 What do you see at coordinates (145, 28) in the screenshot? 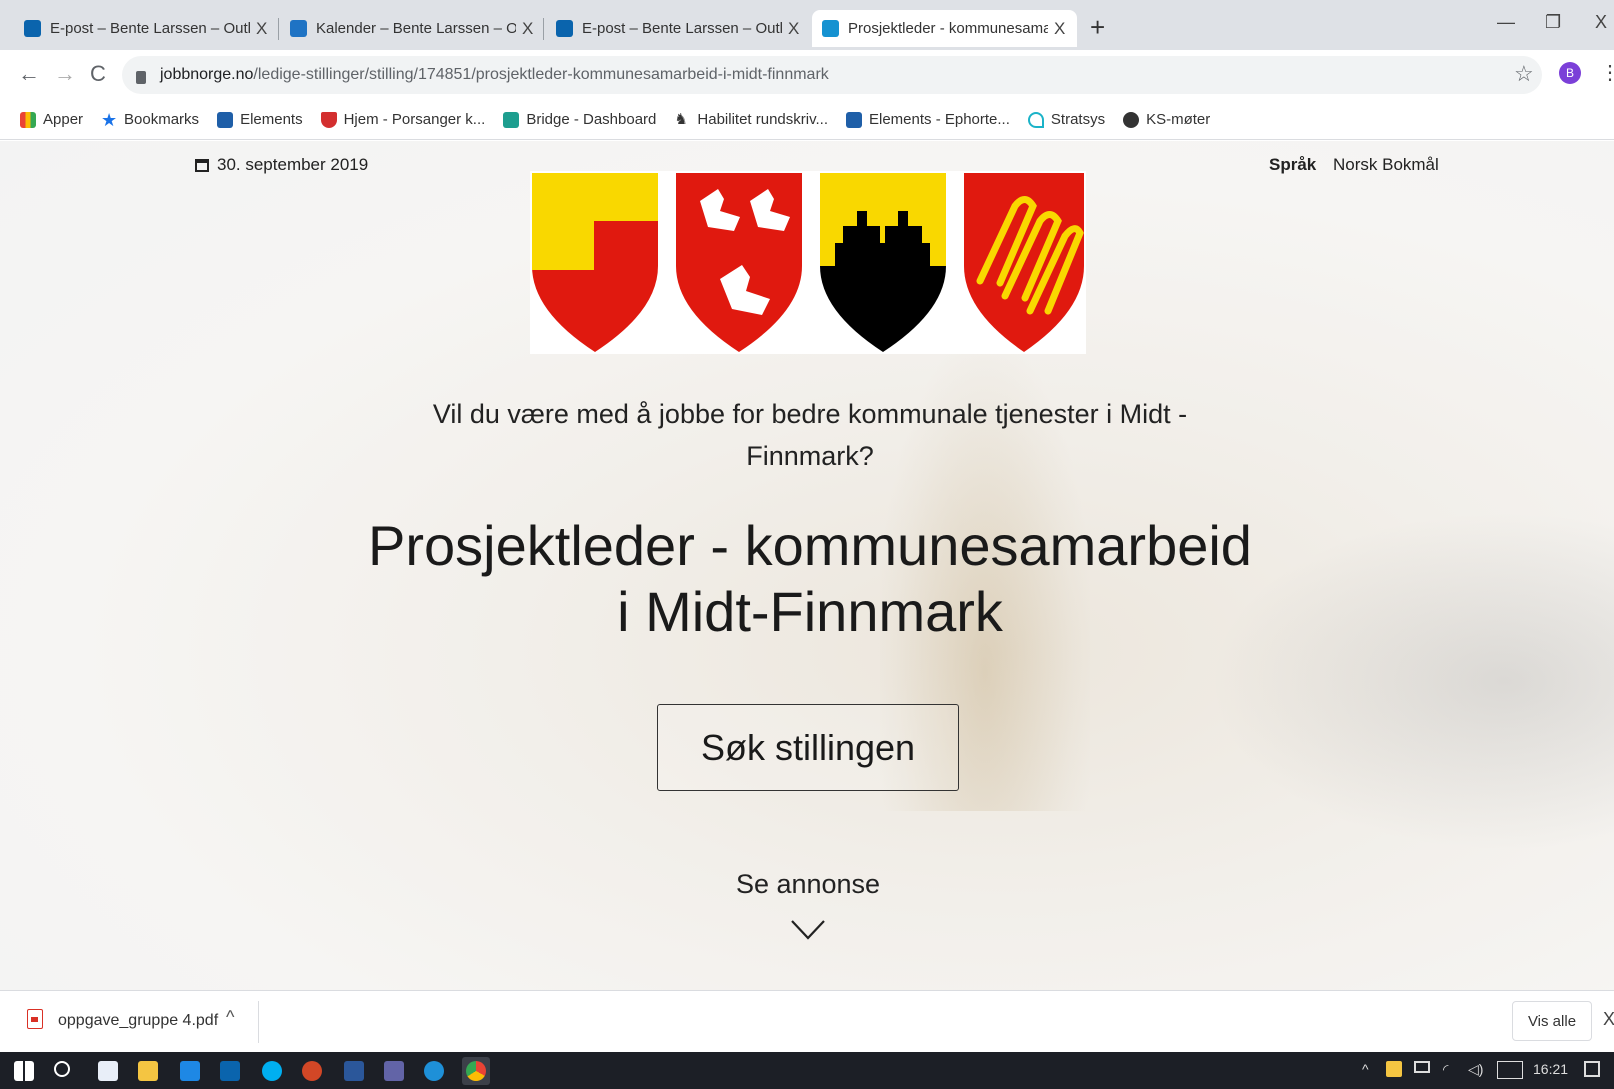
I see `tab-outlook-mail-1: E-post – Bente Larssen – Outlook X` at bounding box center [145, 28].